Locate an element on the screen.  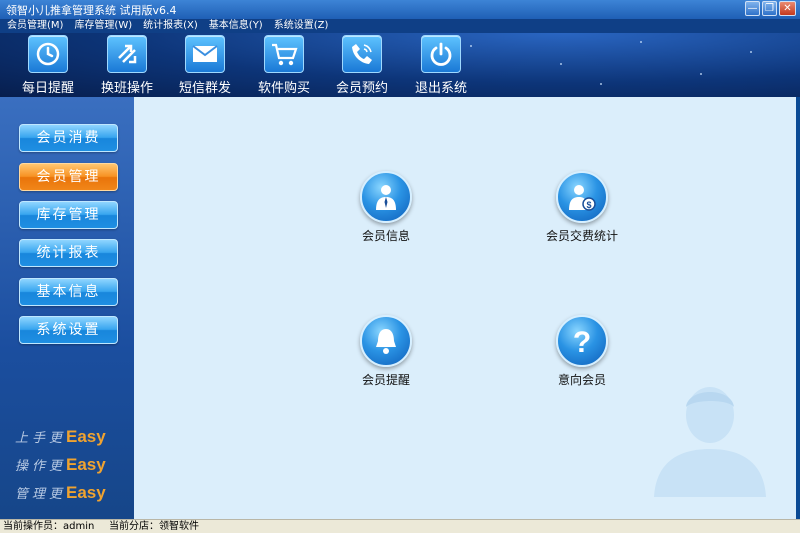
slogan-line: 上手更Easy is located at coordinates (60, 437).